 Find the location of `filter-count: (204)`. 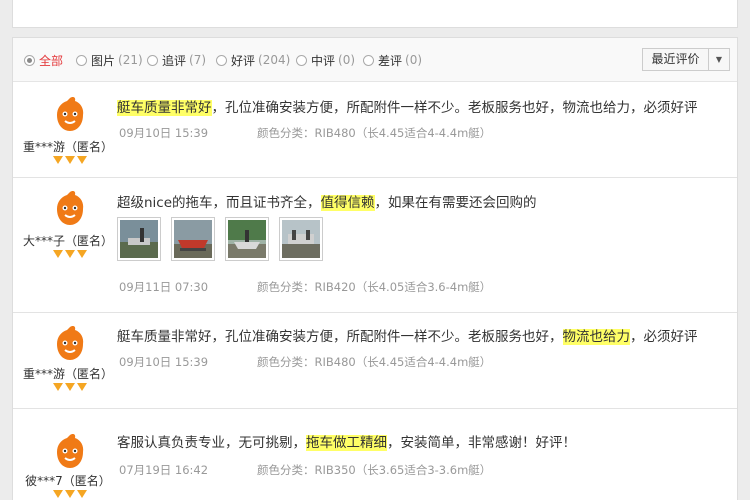

filter-count: (204) is located at coordinates (274, 60).